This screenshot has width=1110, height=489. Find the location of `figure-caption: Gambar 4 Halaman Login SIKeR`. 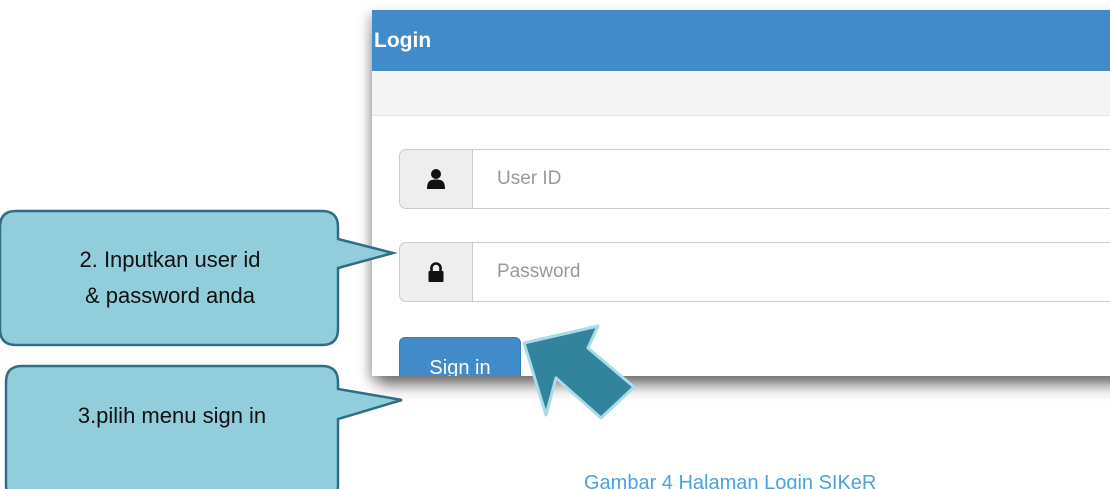

figure-caption: Gambar 4 Halaman Login SIKeR is located at coordinates (730, 480).